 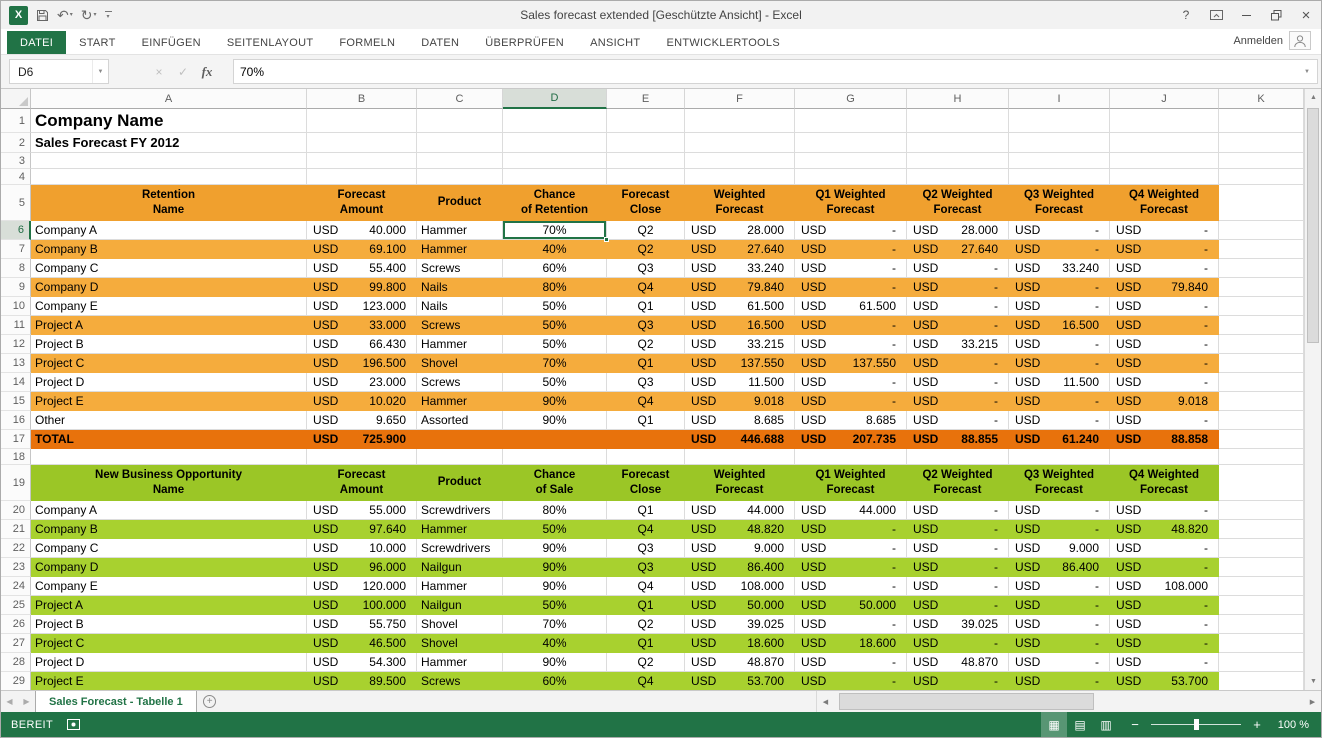 I want to click on cell-C20: Screwdrivers, so click(x=460, y=510).